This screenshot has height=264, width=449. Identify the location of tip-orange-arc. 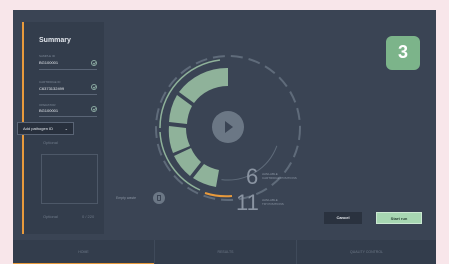
(218, 195).